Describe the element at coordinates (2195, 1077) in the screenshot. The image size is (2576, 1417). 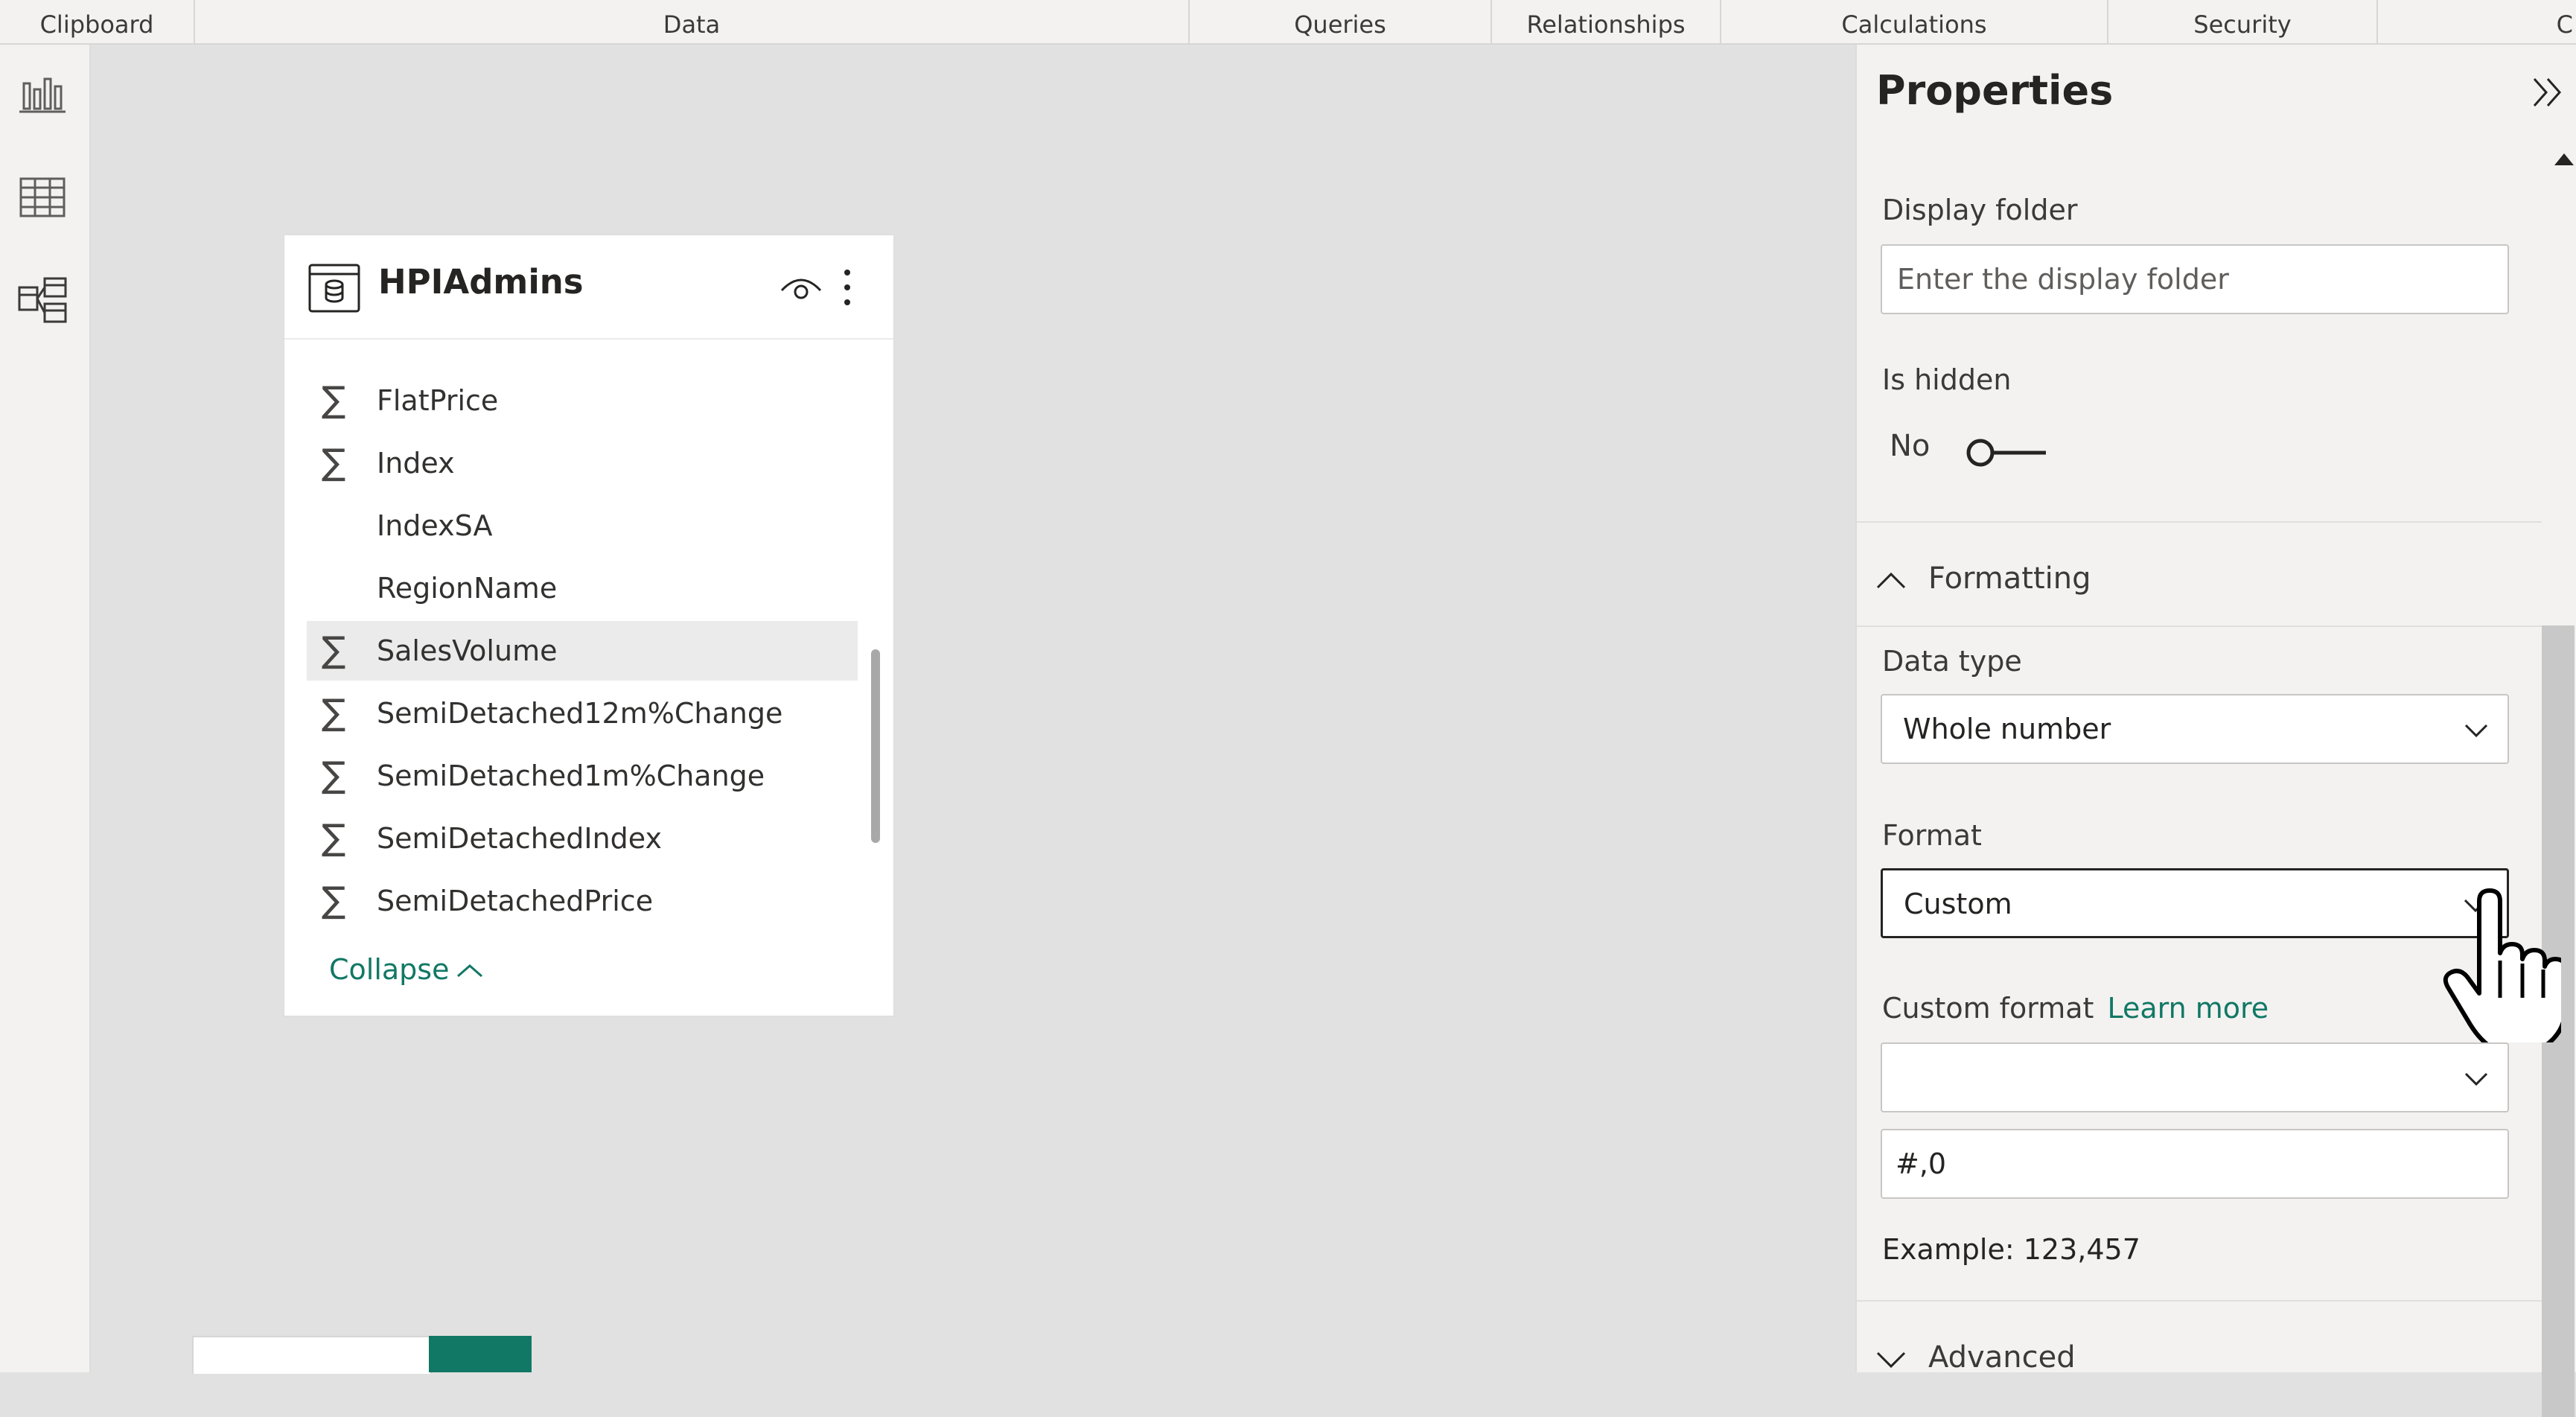
I see `custom-format-dropdown` at that location.